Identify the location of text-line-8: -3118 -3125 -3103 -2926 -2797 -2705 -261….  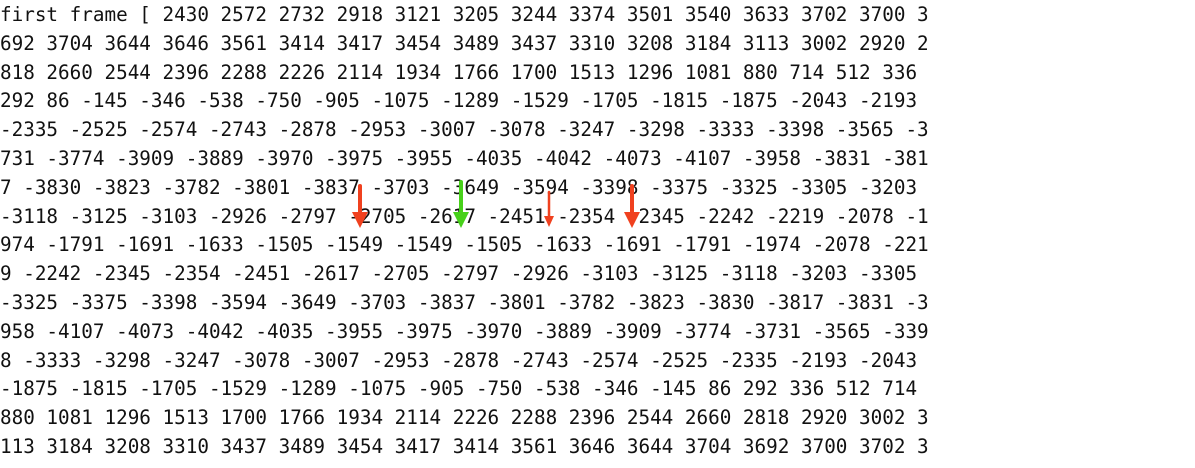
(464, 216).